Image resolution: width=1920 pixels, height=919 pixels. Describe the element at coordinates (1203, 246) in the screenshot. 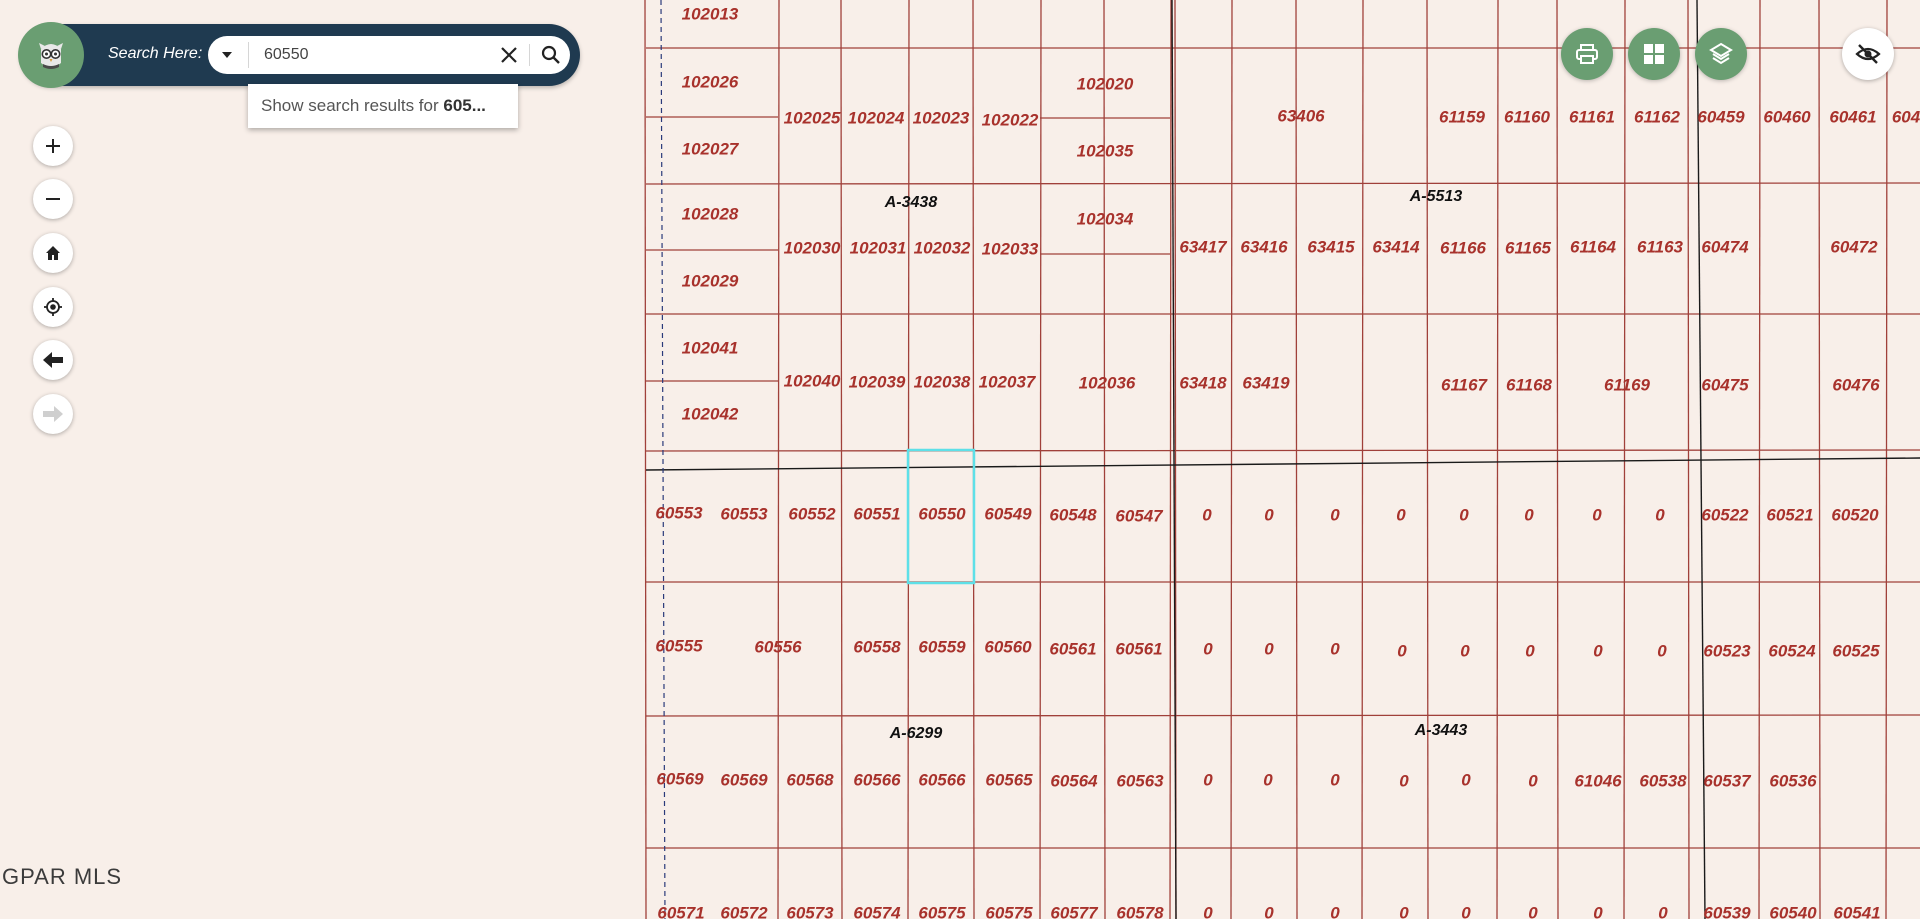

I see `parcel-label: 63417` at that location.